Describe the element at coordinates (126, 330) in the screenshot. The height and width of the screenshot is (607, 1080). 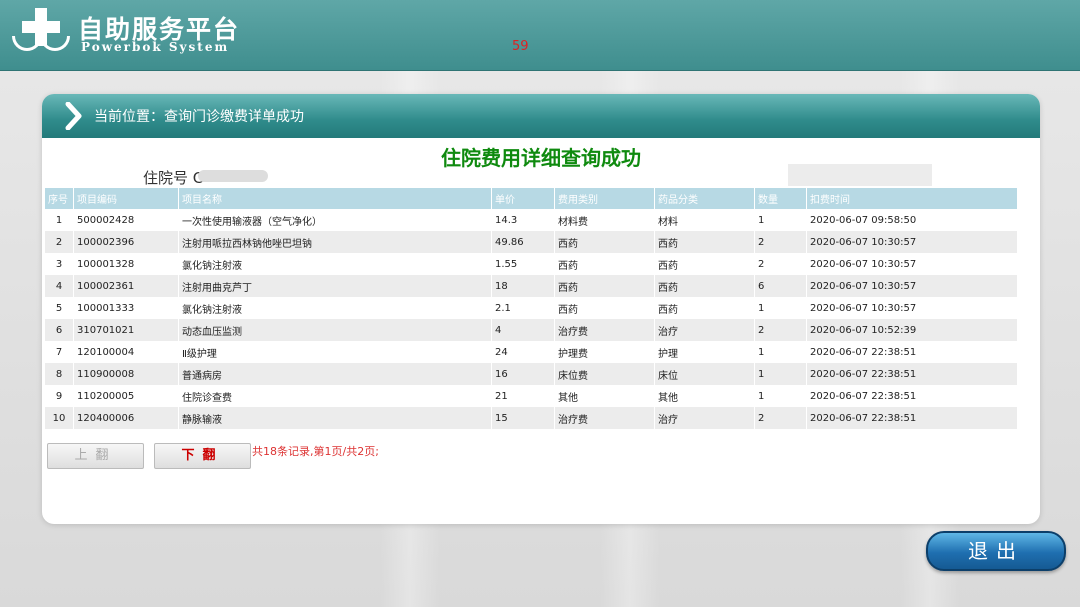
I see `table-cell: 310701021` at that location.